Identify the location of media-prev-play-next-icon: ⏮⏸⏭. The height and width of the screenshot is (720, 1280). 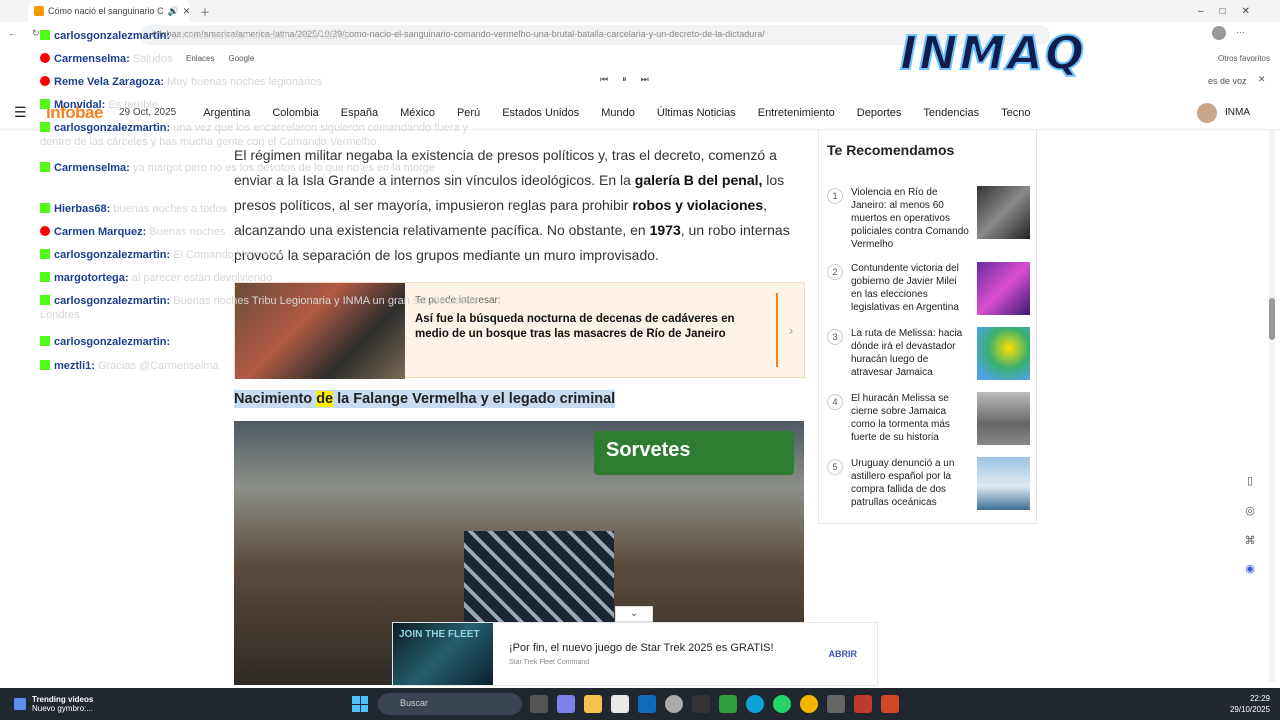
(631, 79).